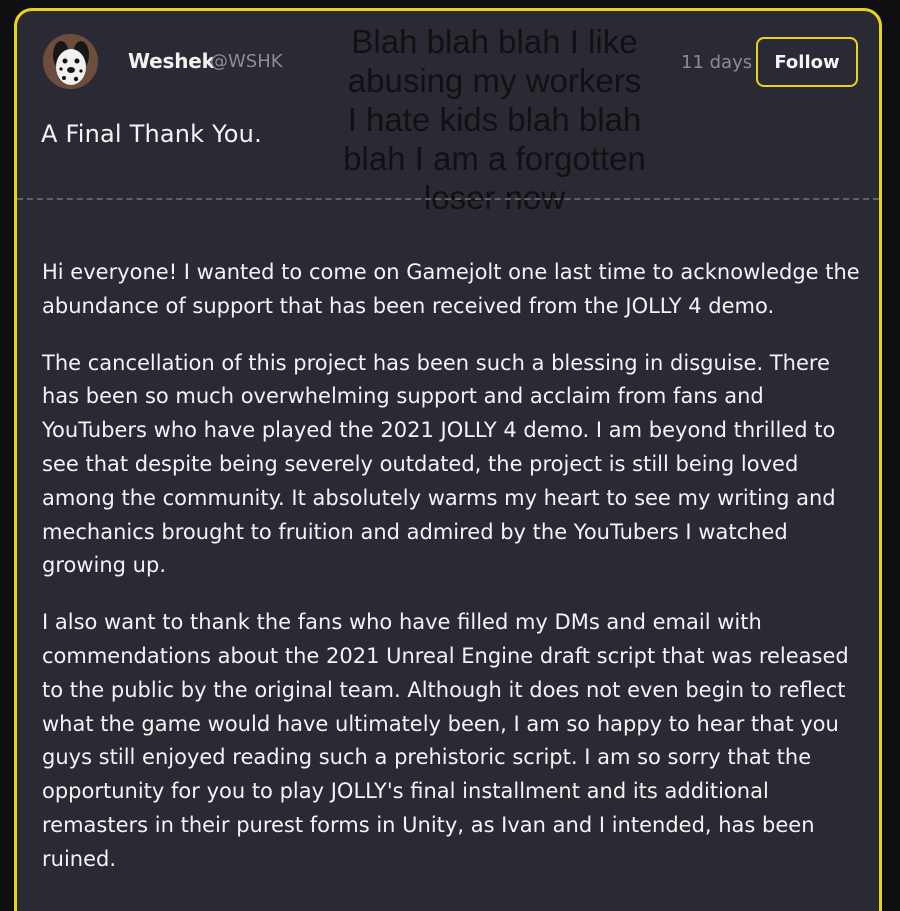 The height and width of the screenshot is (911, 900). I want to click on dalmatian-avatar-icon, so click(70, 61).